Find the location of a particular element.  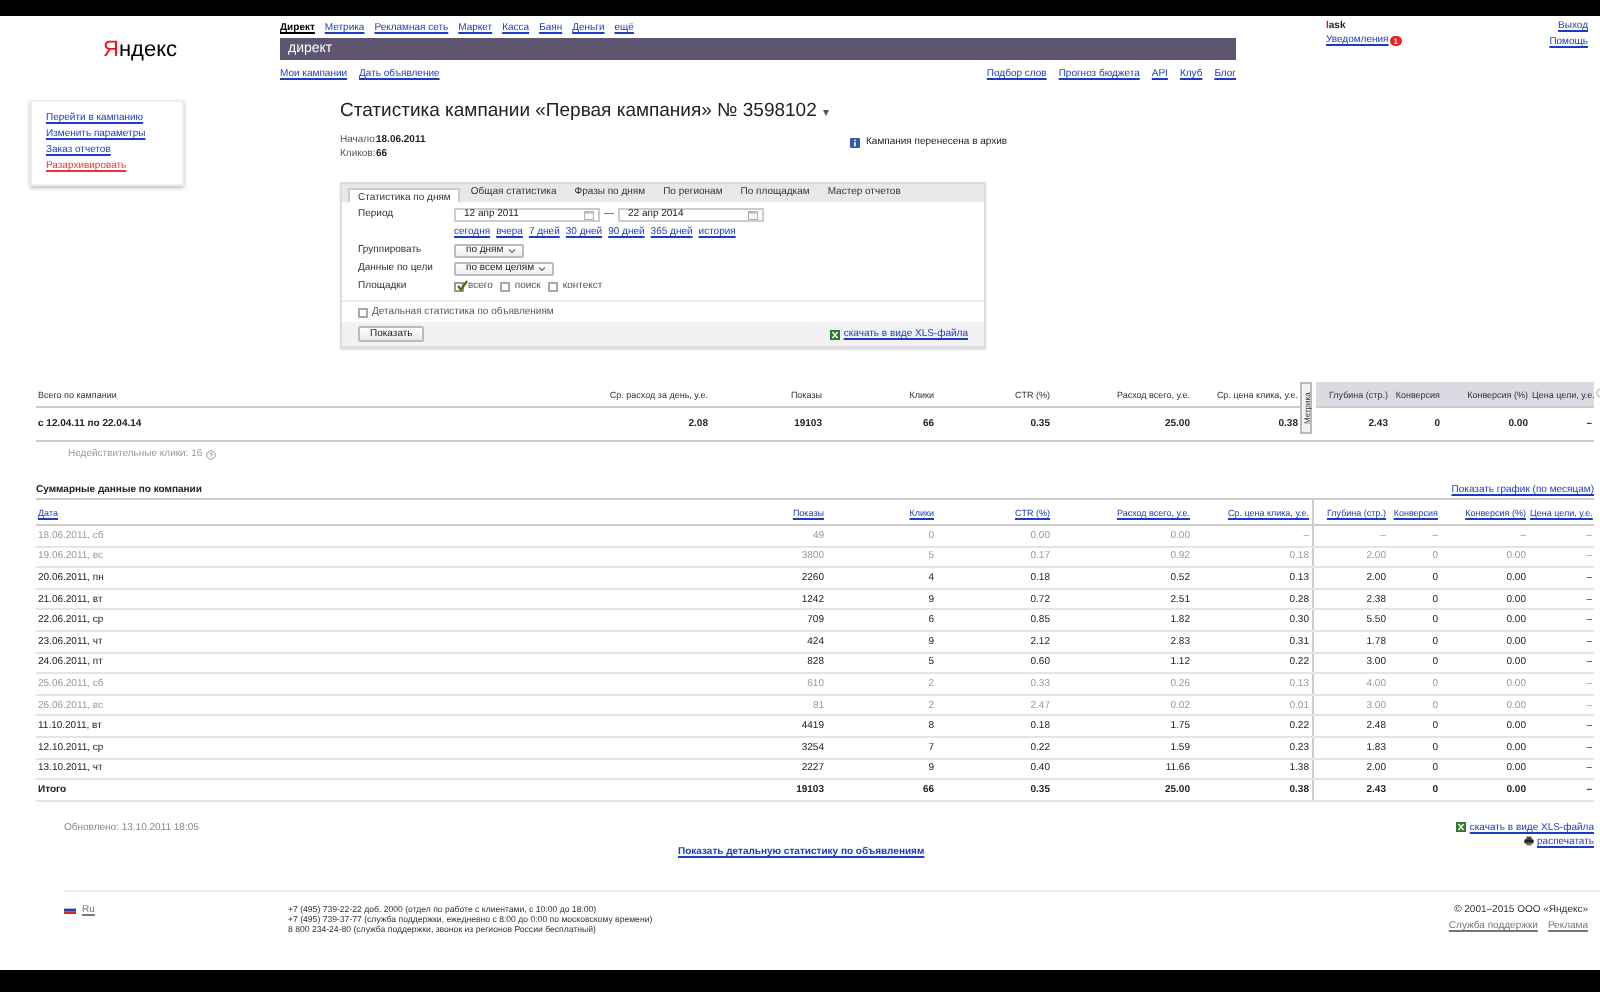

flag-icon is located at coordinates (70, 909).